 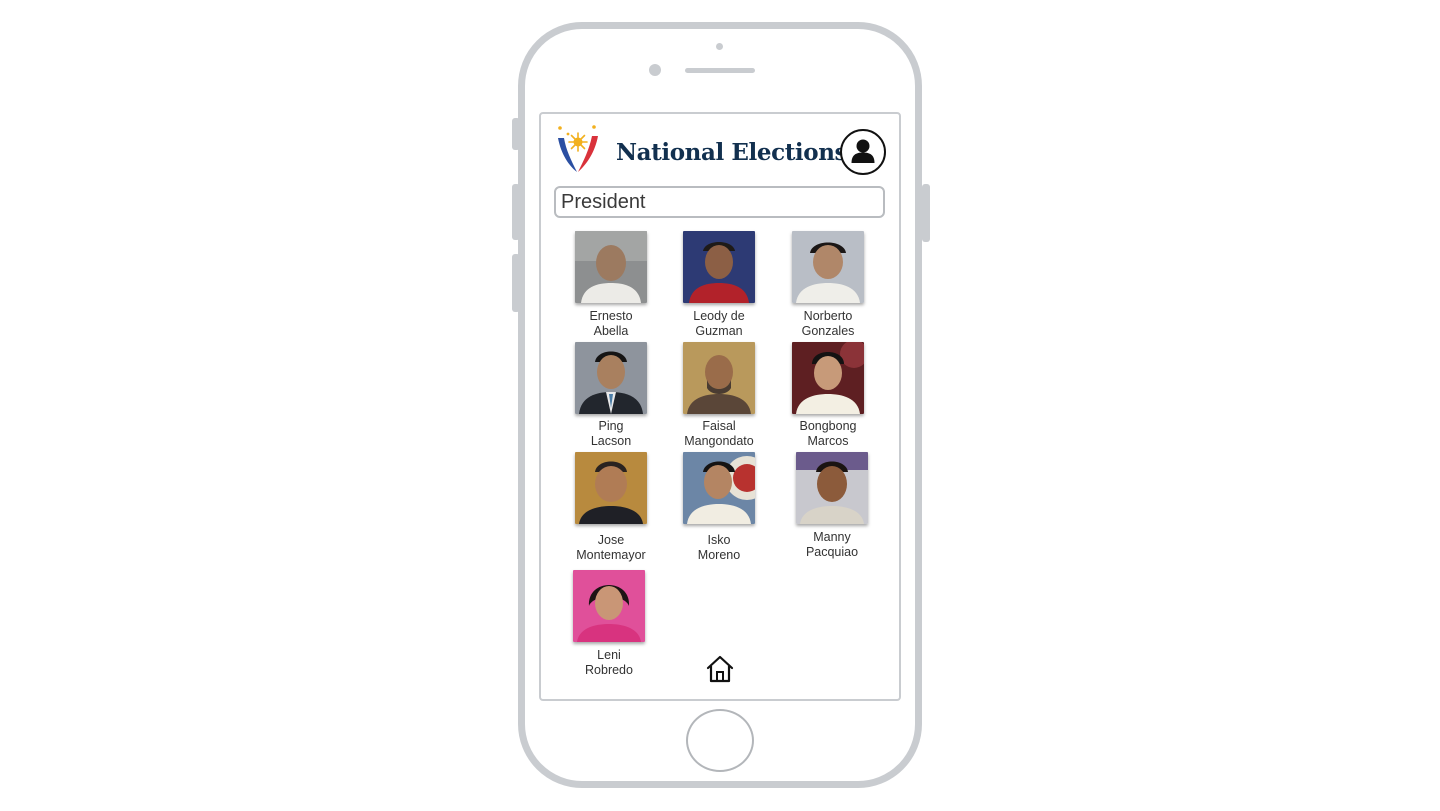 I want to click on volume-down-button, so click(x=516, y=283).